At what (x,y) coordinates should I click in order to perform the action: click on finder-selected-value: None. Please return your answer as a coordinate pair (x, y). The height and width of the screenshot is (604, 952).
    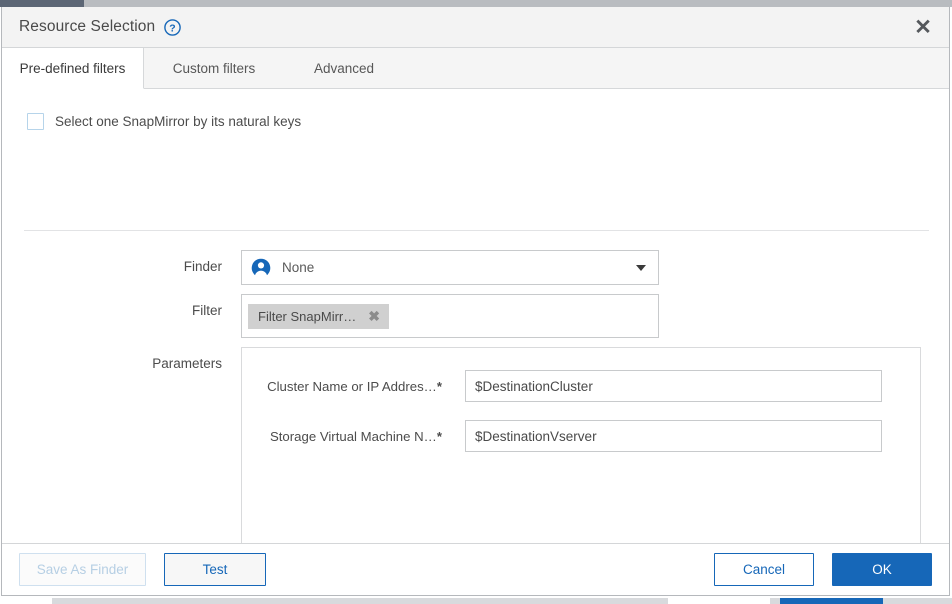
    Looking at the image, I should click on (298, 267).